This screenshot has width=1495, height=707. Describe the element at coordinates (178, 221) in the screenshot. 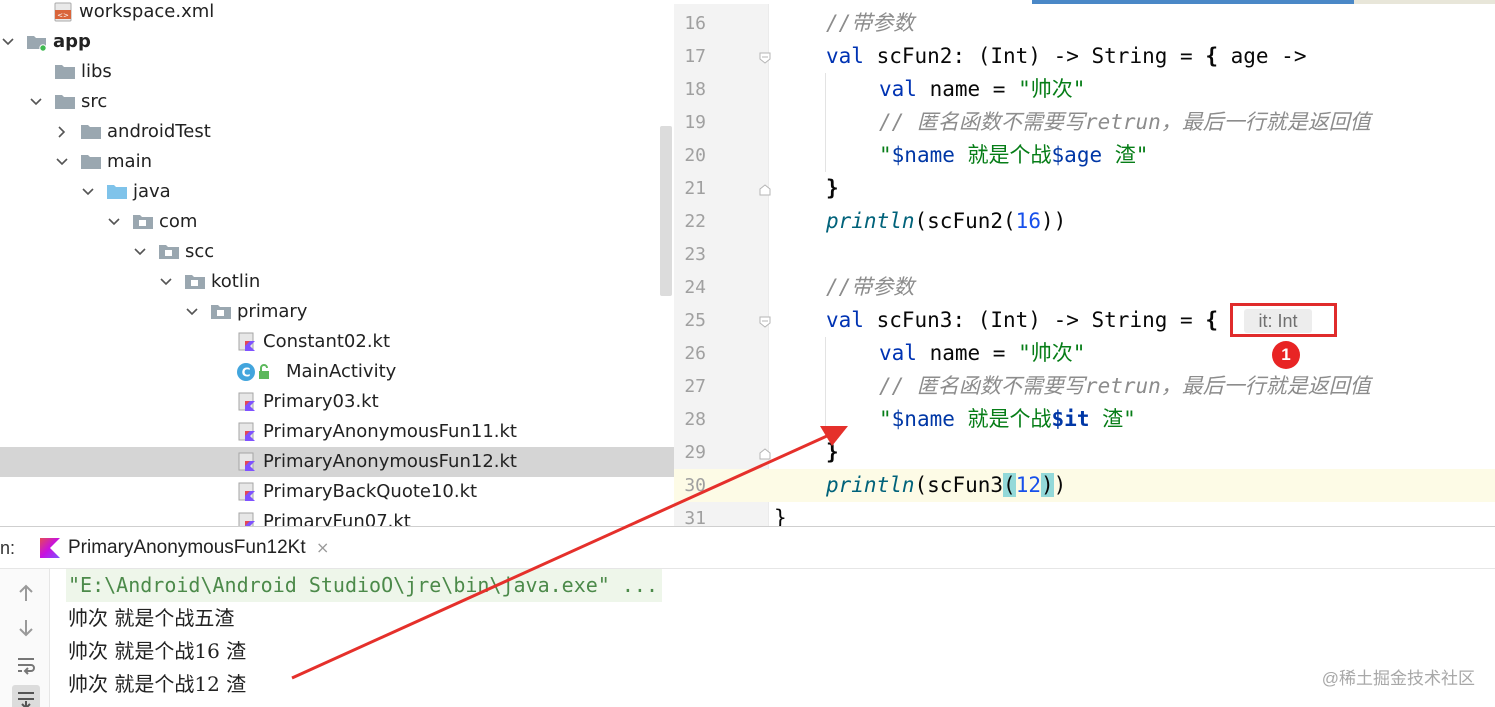

I see `tree-item-label: com` at that location.